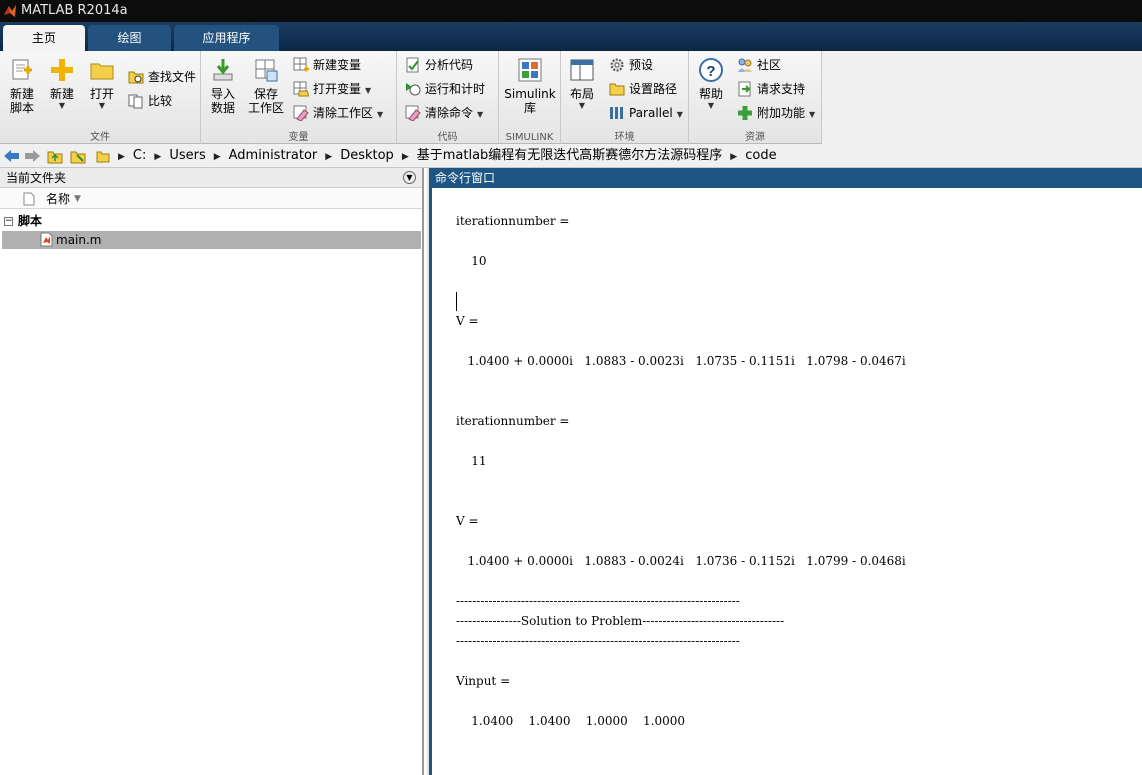  I want to click on clear-workspace-icon, so click(301, 113).